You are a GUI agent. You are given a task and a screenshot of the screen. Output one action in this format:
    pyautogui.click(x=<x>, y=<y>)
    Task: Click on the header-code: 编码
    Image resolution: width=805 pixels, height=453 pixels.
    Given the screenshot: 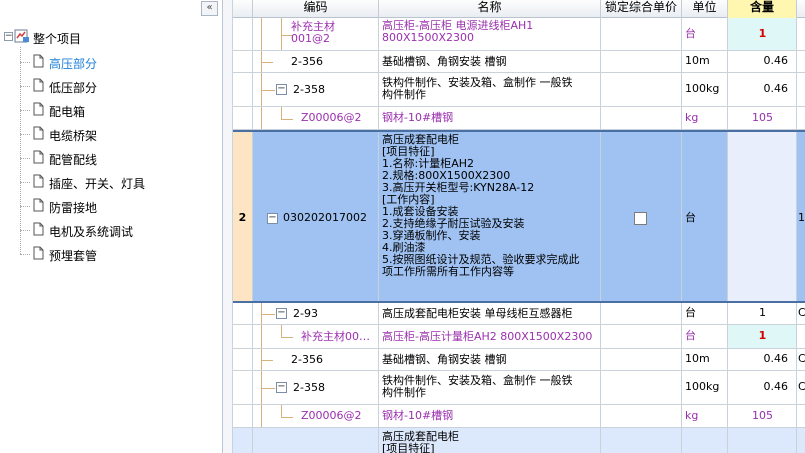 What is the action you would take?
    pyautogui.click(x=316, y=9)
    